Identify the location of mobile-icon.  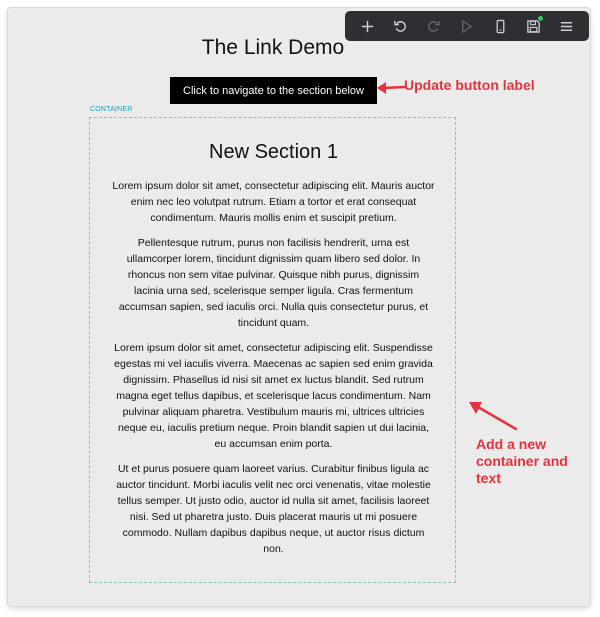
(500, 26).